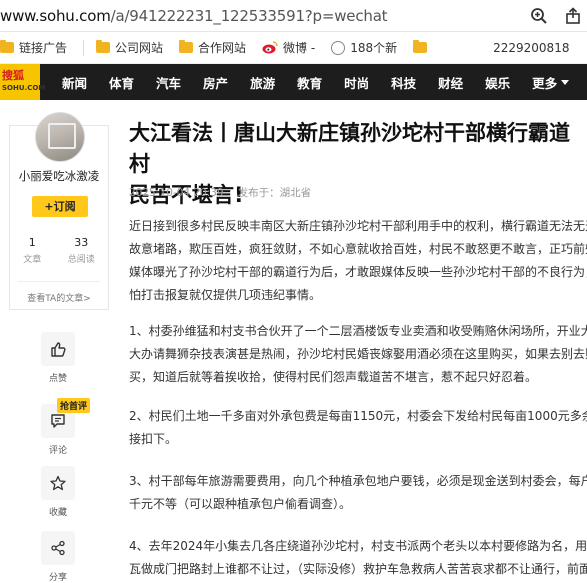 Image resolution: width=587 pixels, height=583 pixels. What do you see at coordinates (58, 492) in the screenshot?
I see `favorite-button: 收藏` at bounding box center [58, 492].